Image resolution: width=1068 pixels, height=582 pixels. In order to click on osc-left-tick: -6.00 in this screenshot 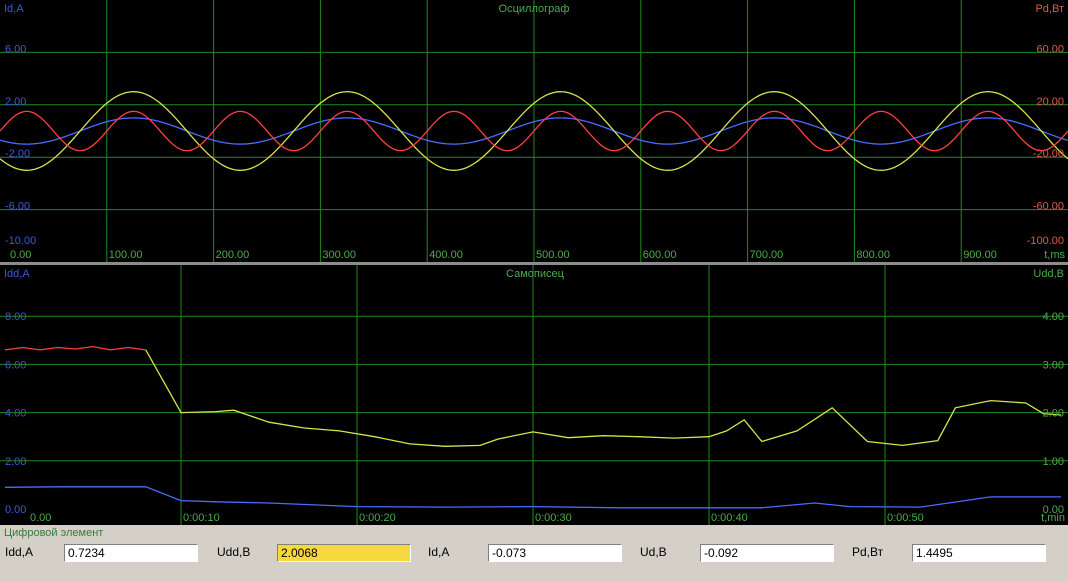, I will do `click(17, 207)`.